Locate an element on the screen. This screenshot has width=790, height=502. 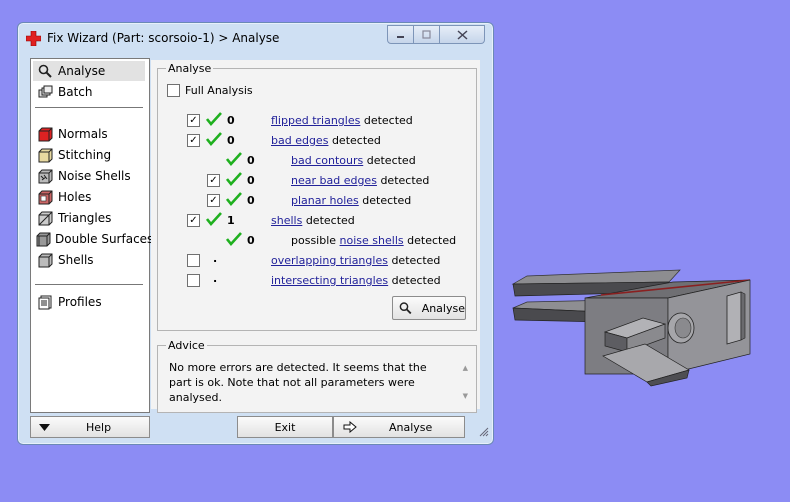
intersecting-triangles-count: . is located at coordinates (215, 278).